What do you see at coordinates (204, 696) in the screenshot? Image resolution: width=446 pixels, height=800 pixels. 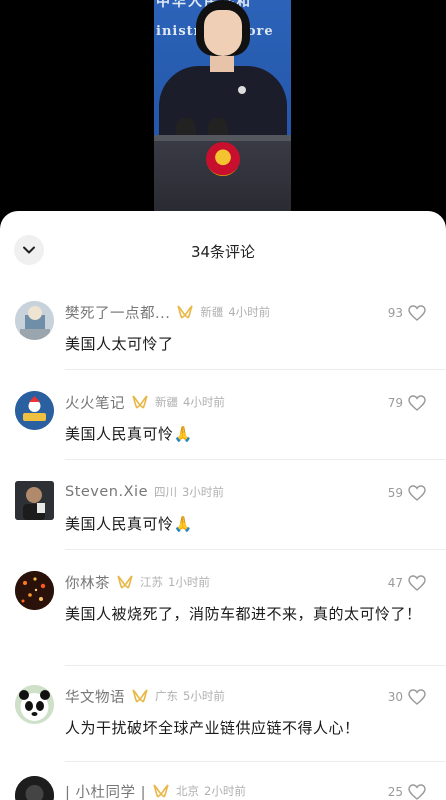 I see `comment-time: 5小时前` at bounding box center [204, 696].